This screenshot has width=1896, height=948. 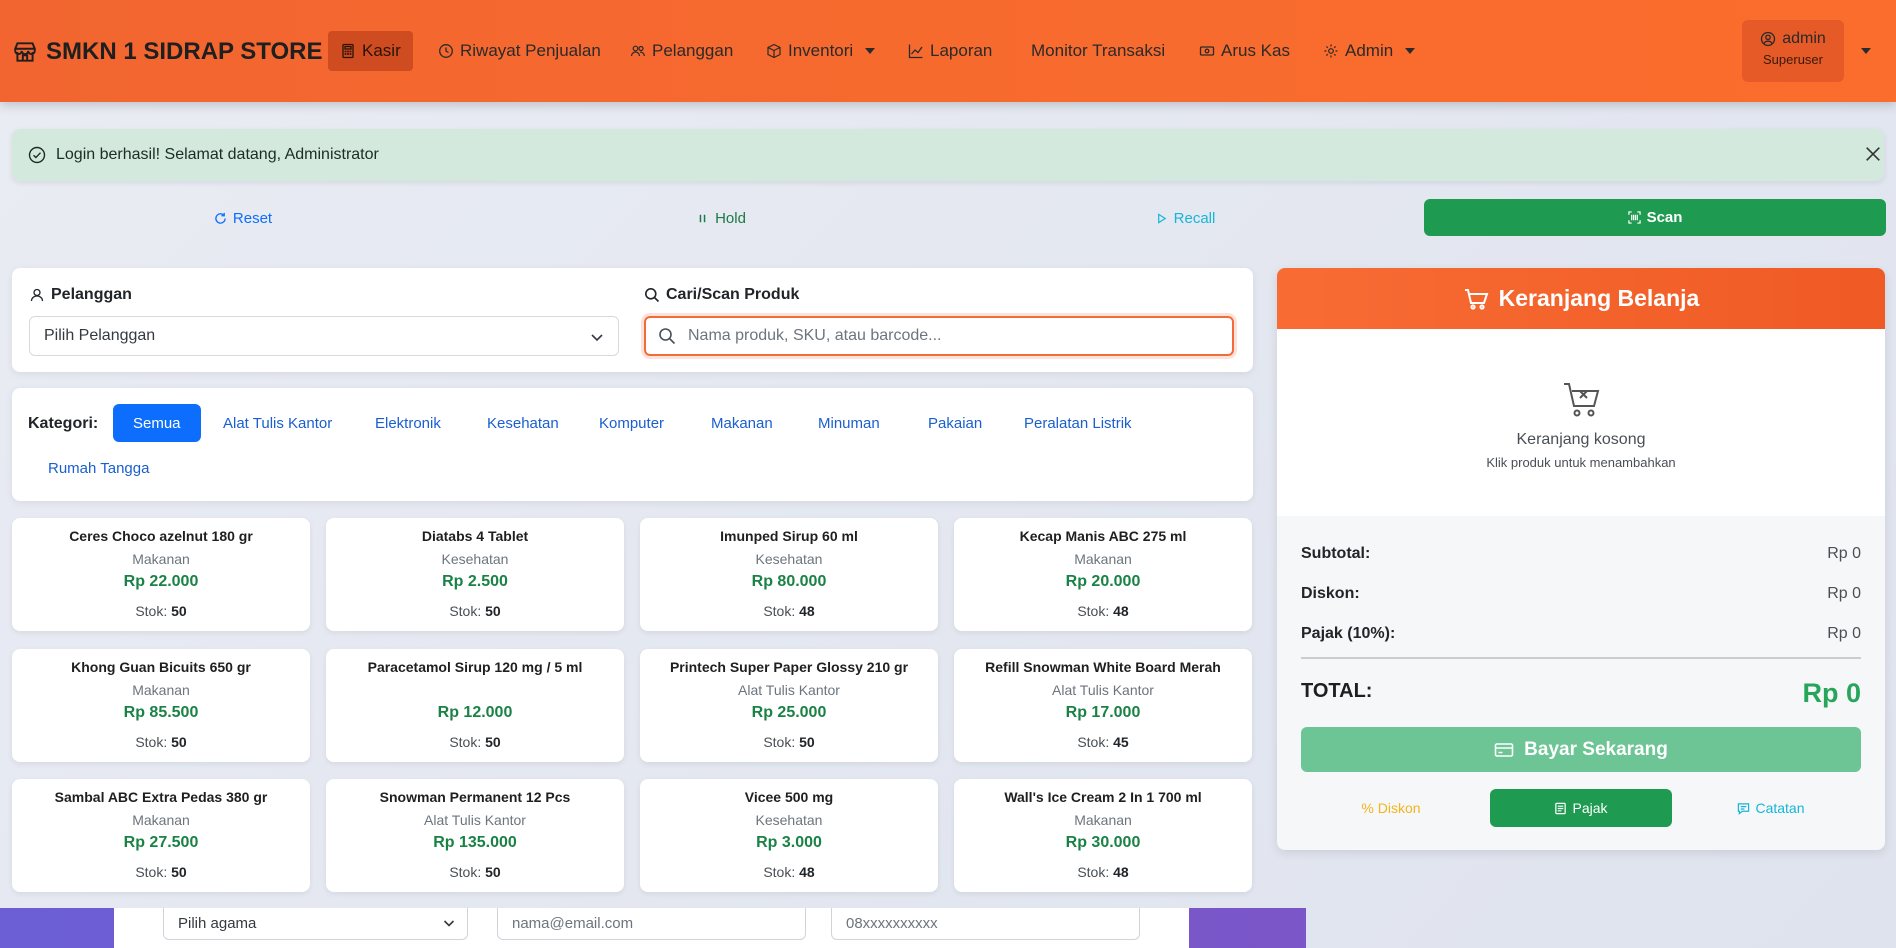 I want to click on pay-now-button: Bayar Sekarang, so click(x=1581, y=749).